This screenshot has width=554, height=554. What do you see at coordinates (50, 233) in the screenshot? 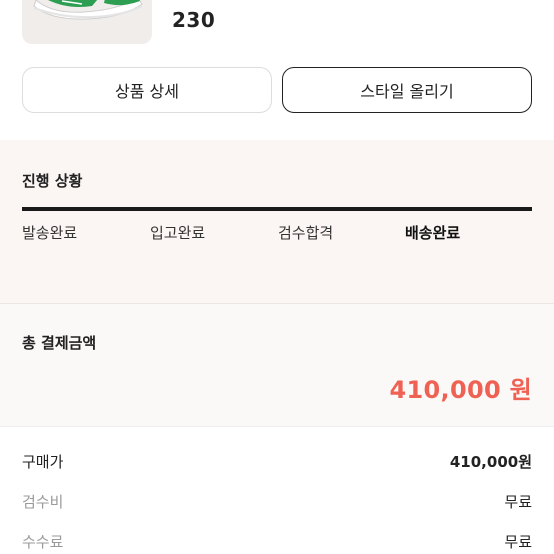
I see `step-shipped: 발송완료` at bounding box center [50, 233].